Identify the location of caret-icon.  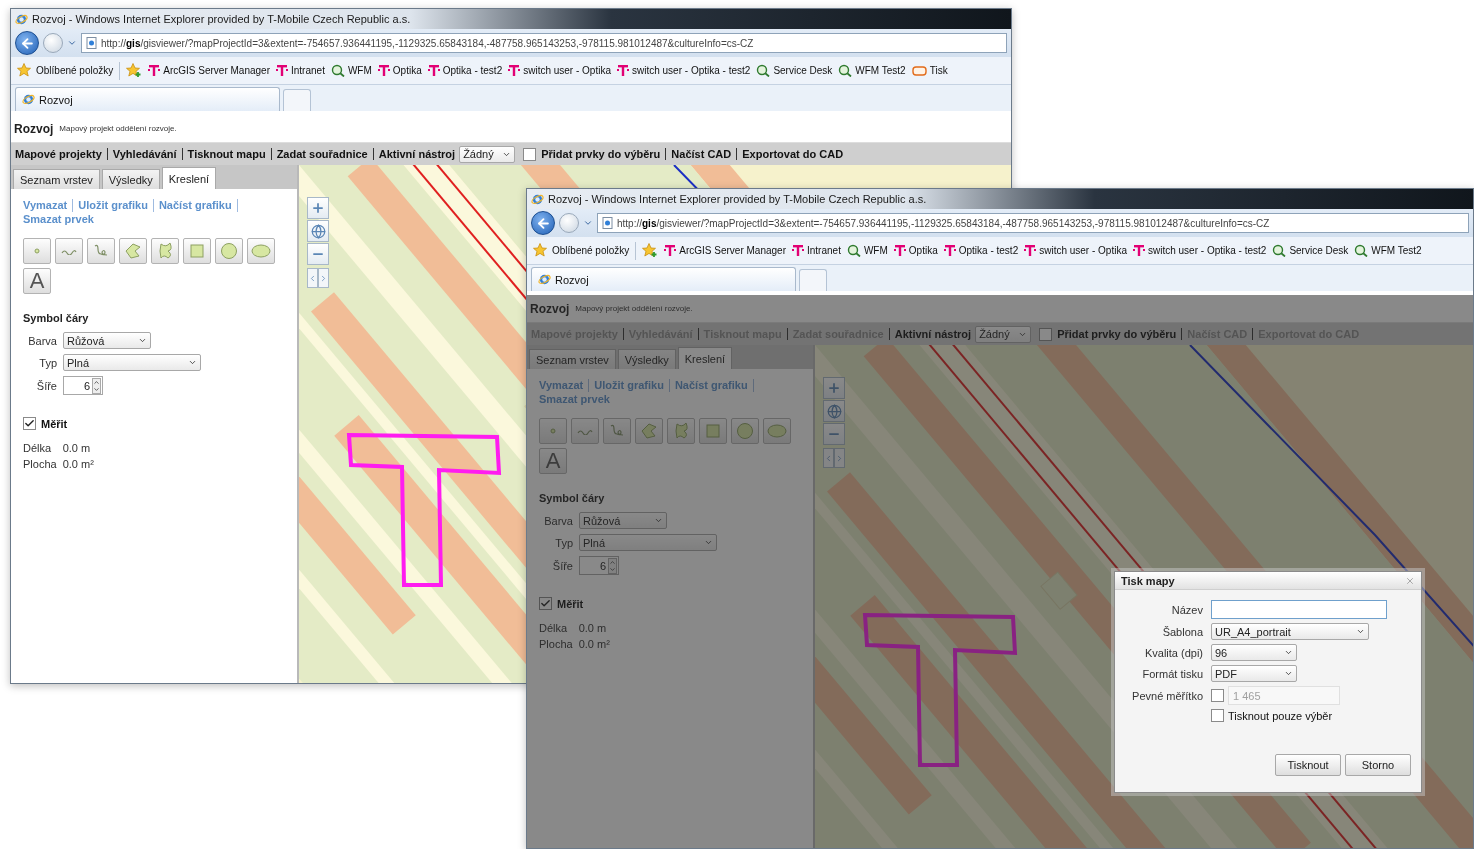
(192, 362).